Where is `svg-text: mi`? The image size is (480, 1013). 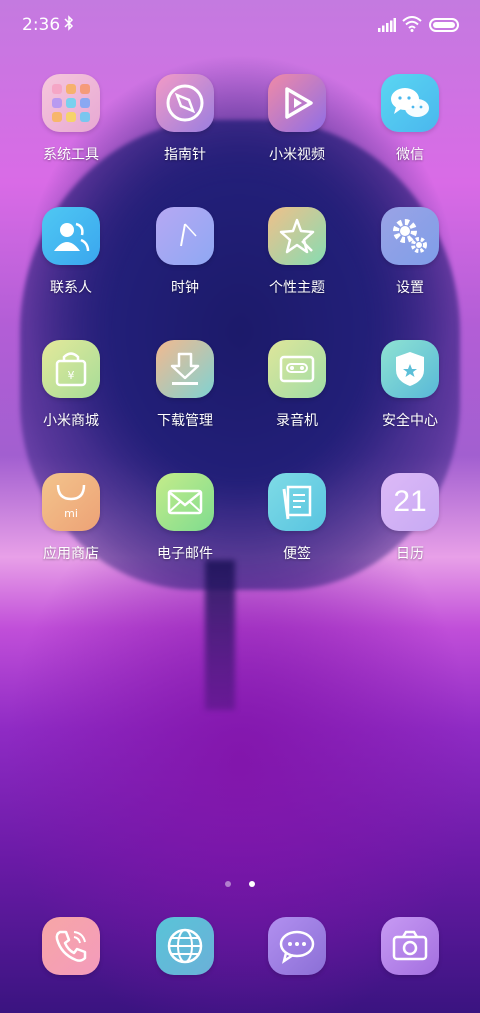 svg-text: mi is located at coordinates (71, 513).